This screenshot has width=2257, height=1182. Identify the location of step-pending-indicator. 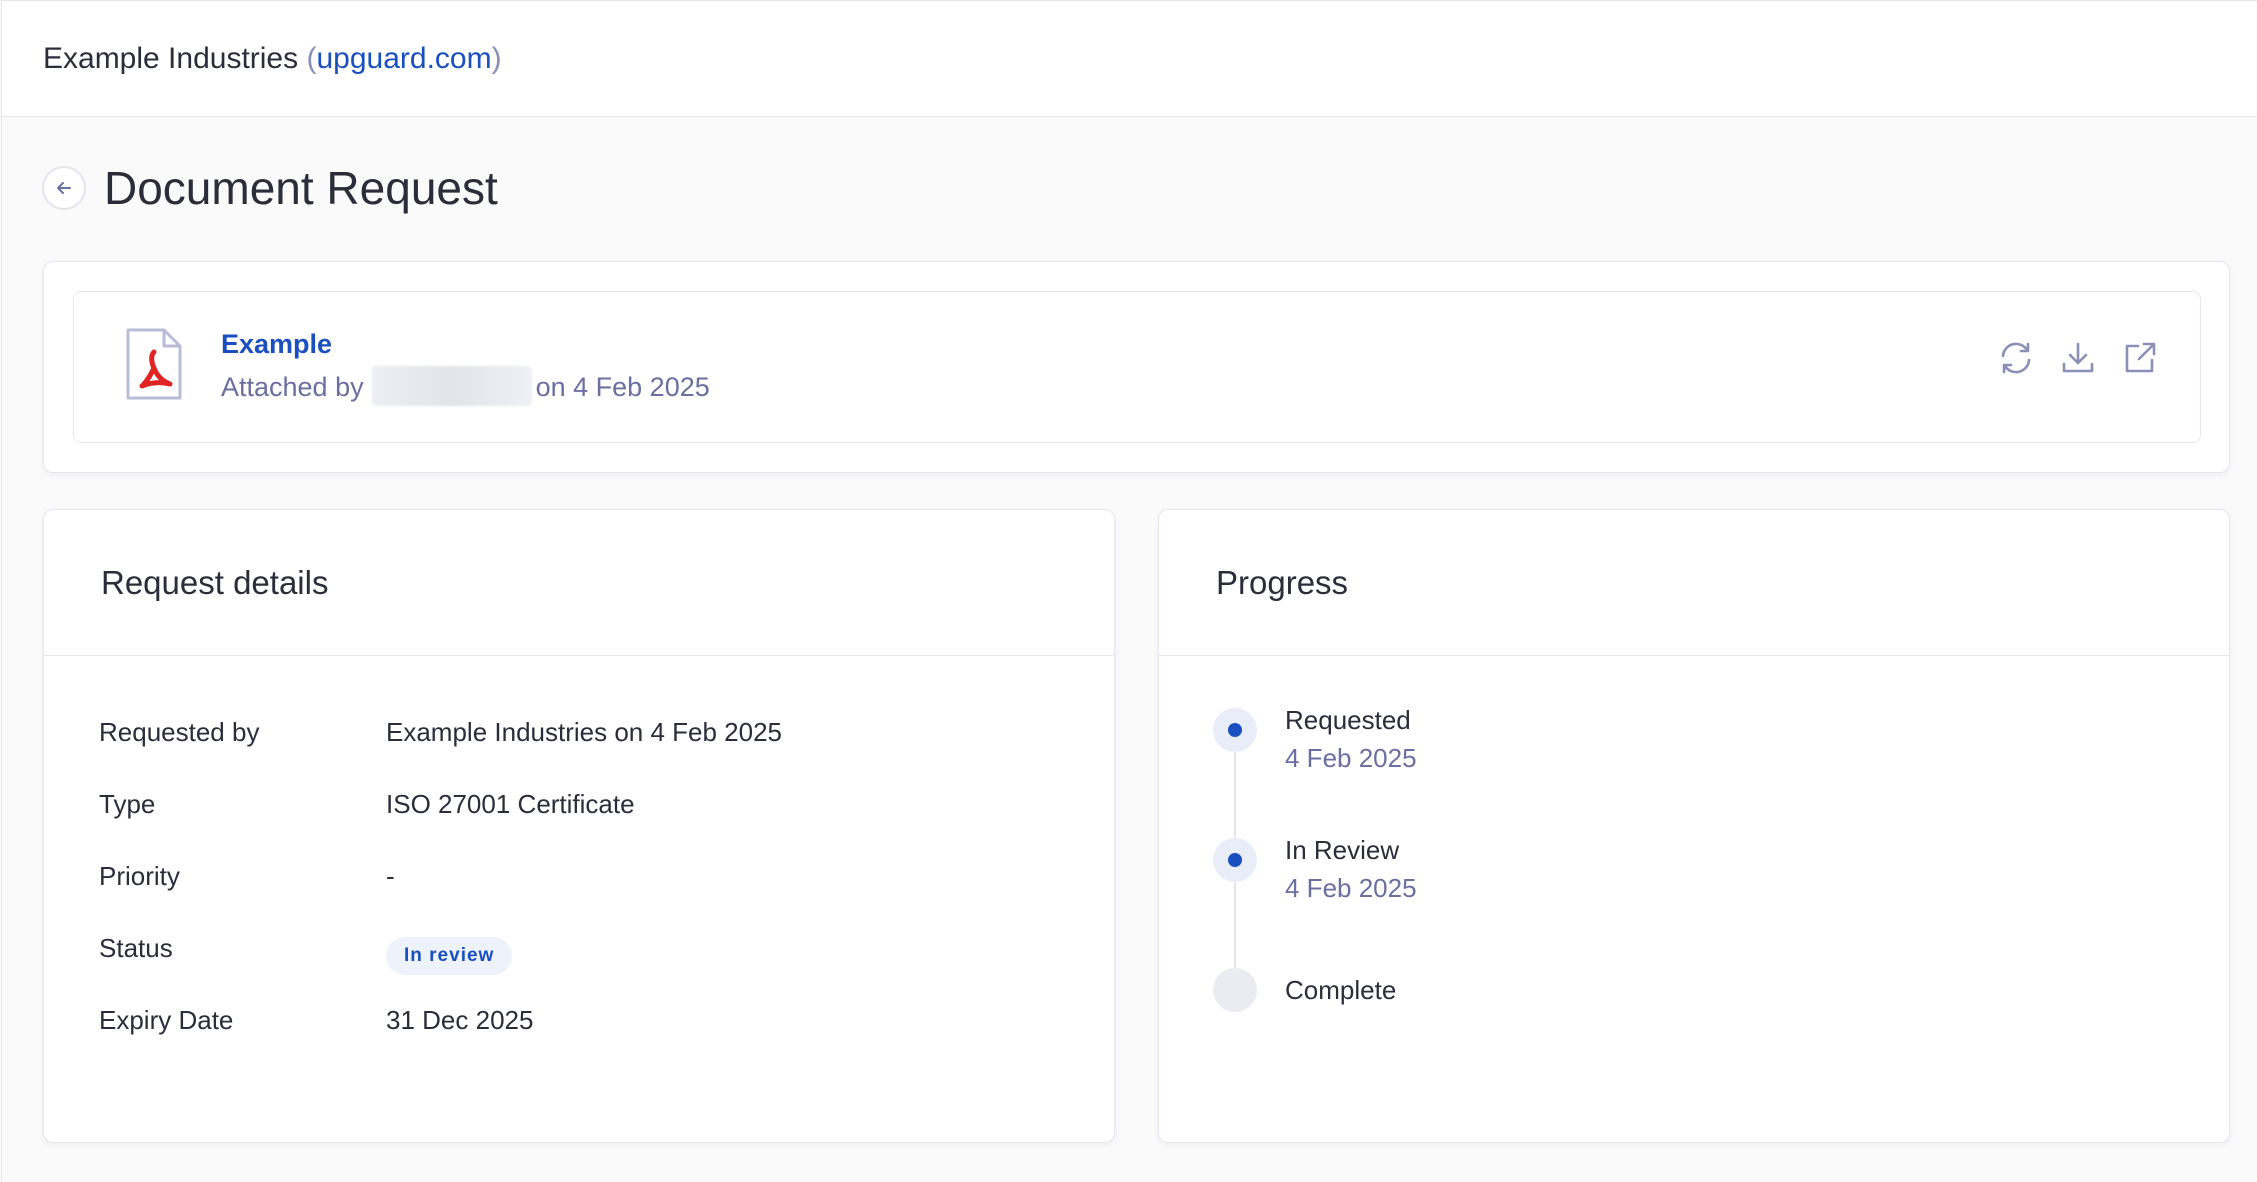
(1235, 990).